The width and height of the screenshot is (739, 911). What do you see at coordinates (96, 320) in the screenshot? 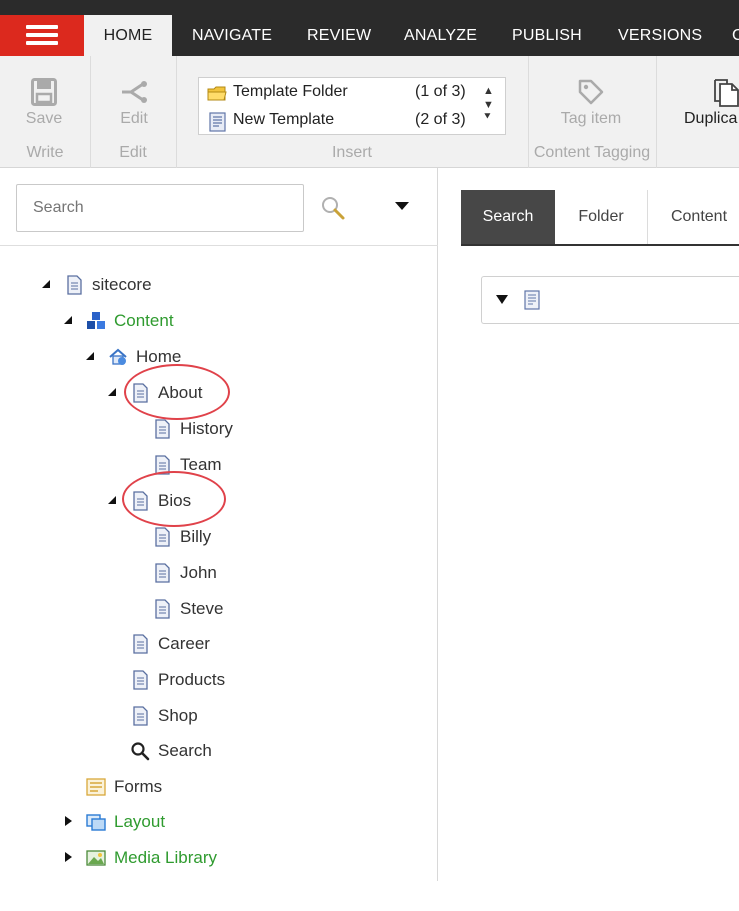
I see `cubes-icon` at bounding box center [96, 320].